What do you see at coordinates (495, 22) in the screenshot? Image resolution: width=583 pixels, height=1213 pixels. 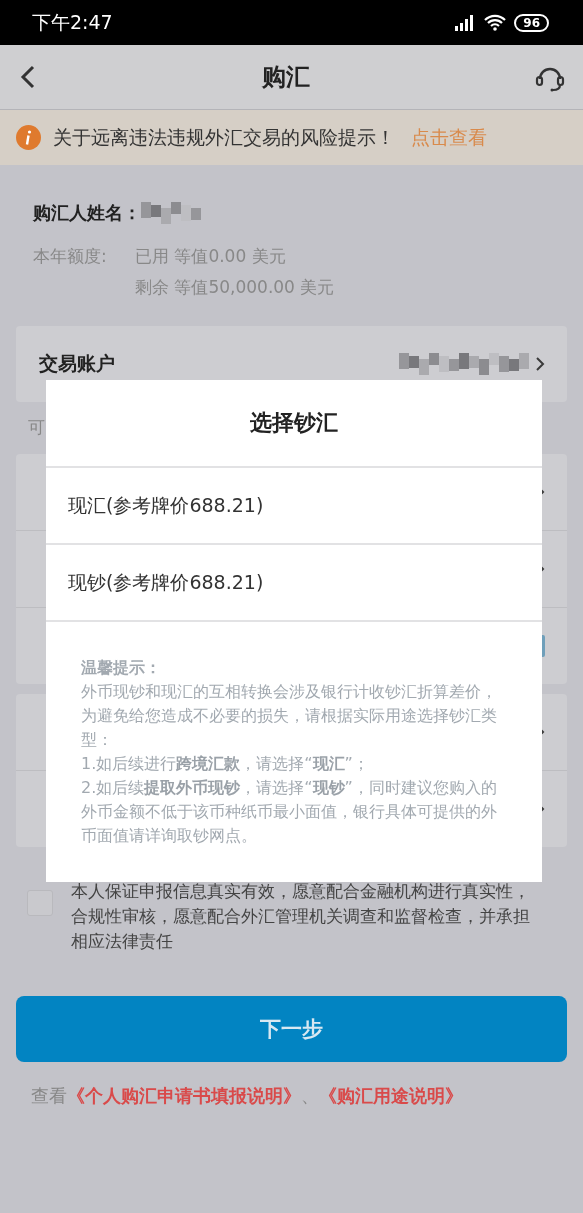 I see `wifi-icon` at bounding box center [495, 22].